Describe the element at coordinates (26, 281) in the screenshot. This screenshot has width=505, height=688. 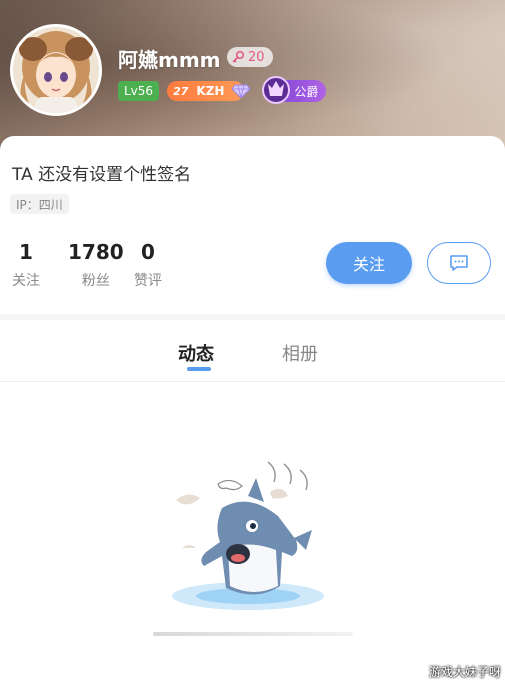
I see `stat-following-label: 关注` at that location.